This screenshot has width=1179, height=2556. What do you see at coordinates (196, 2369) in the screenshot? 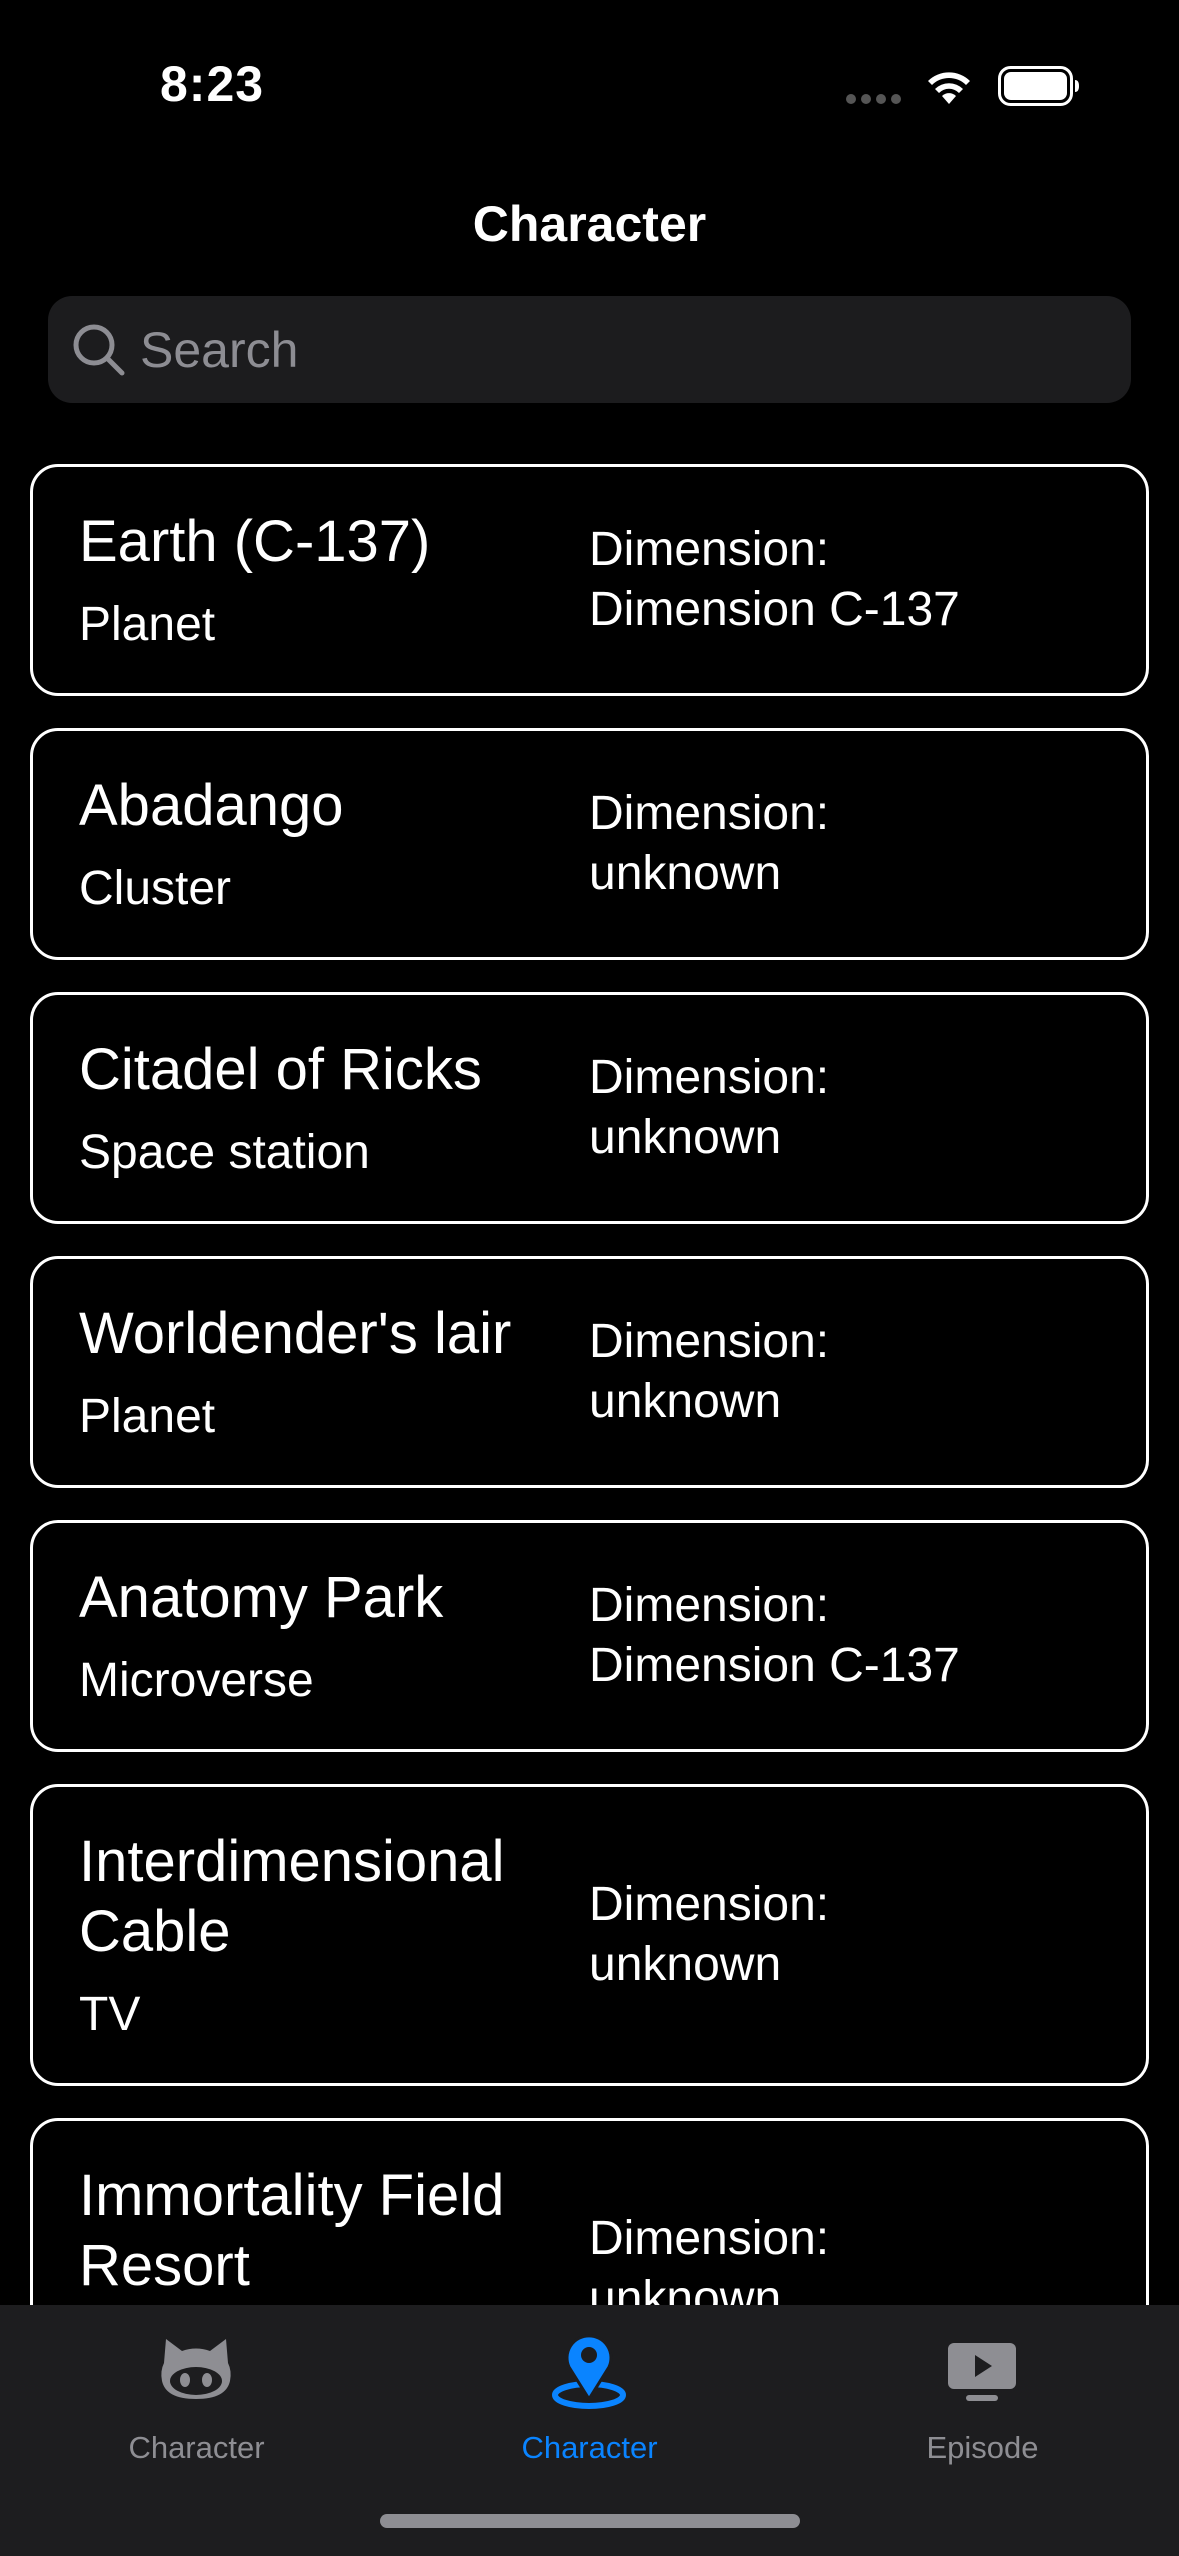
I see `github-cat-icon` at bounding box center [196, 2369].